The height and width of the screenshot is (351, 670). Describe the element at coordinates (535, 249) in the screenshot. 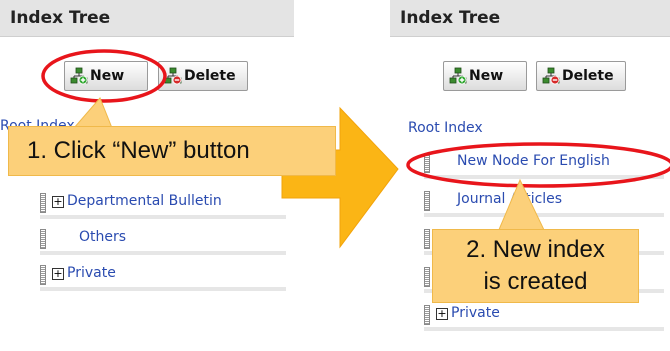

I see `step2-callout-line1: 2. New index` at that location.